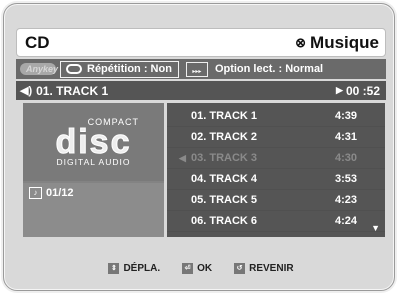 This screenshot has height=294, width=398. Describe the element at coordinates (276, 221) in the screenshot. I see `list-item: 06. TRACK 6 4:24` at that location.